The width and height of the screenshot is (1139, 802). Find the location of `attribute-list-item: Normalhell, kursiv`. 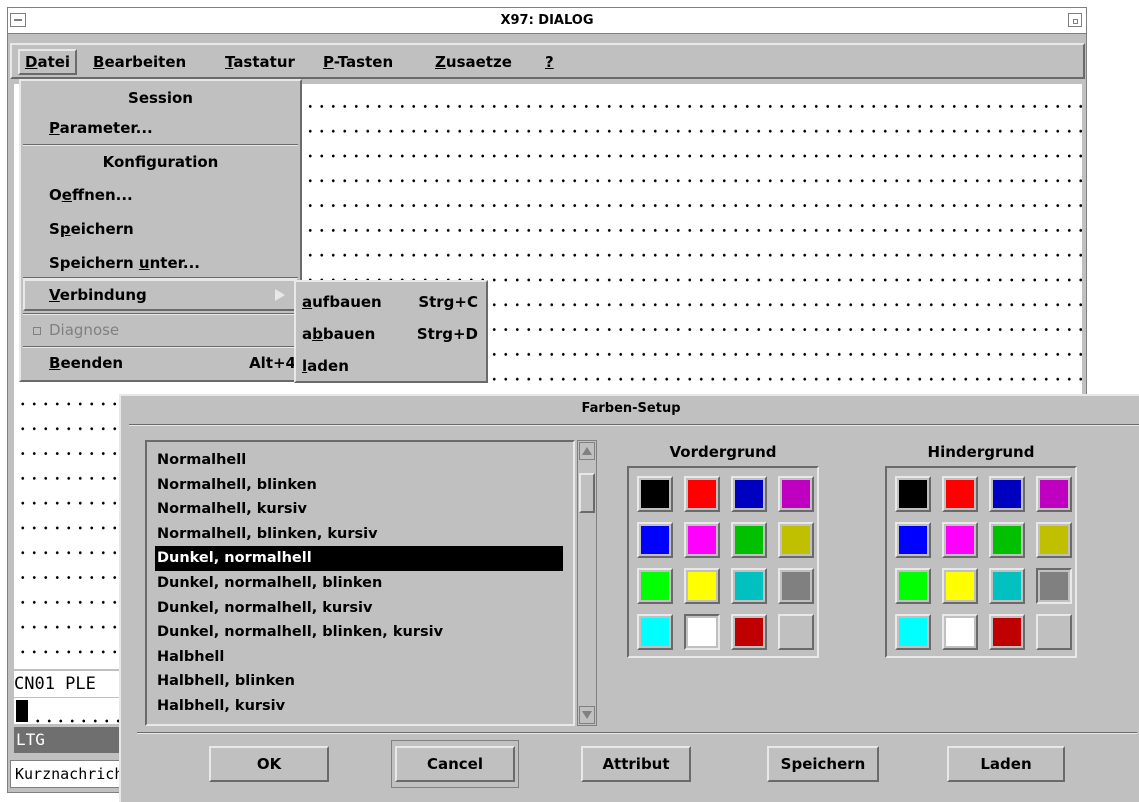

attribute-list-item: Normalhell, kursiv is located at coordinates (359, 509).